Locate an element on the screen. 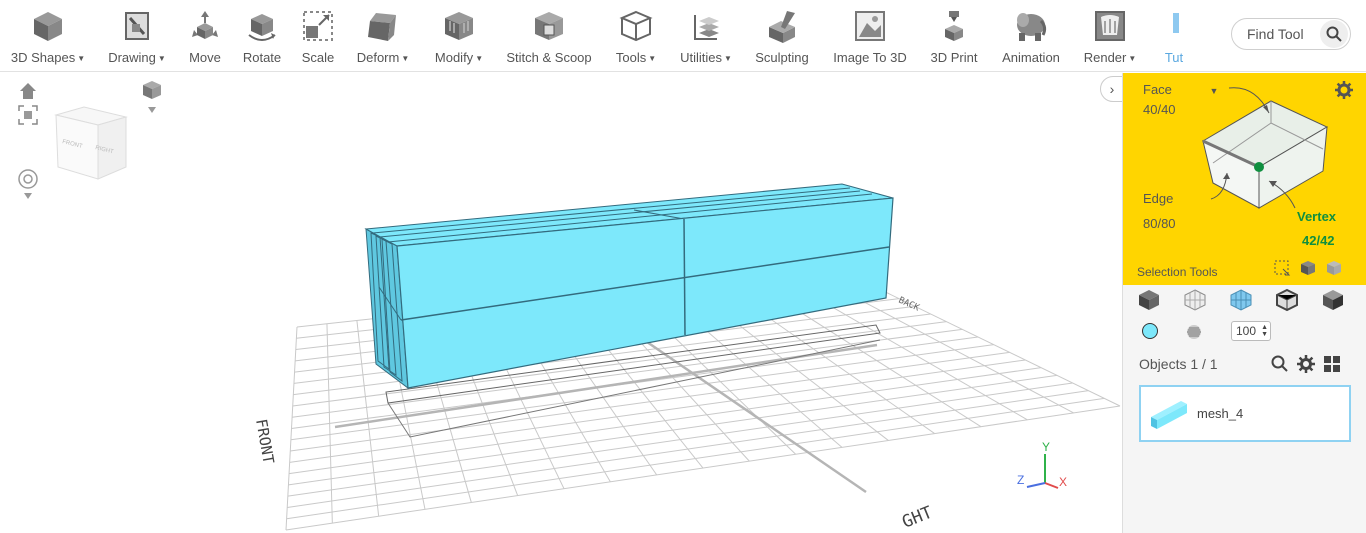 Image resolution: width=1366 pixels, height=533 pixels. axis-indicator: Y X Z is located at coordinates (1042, 464).